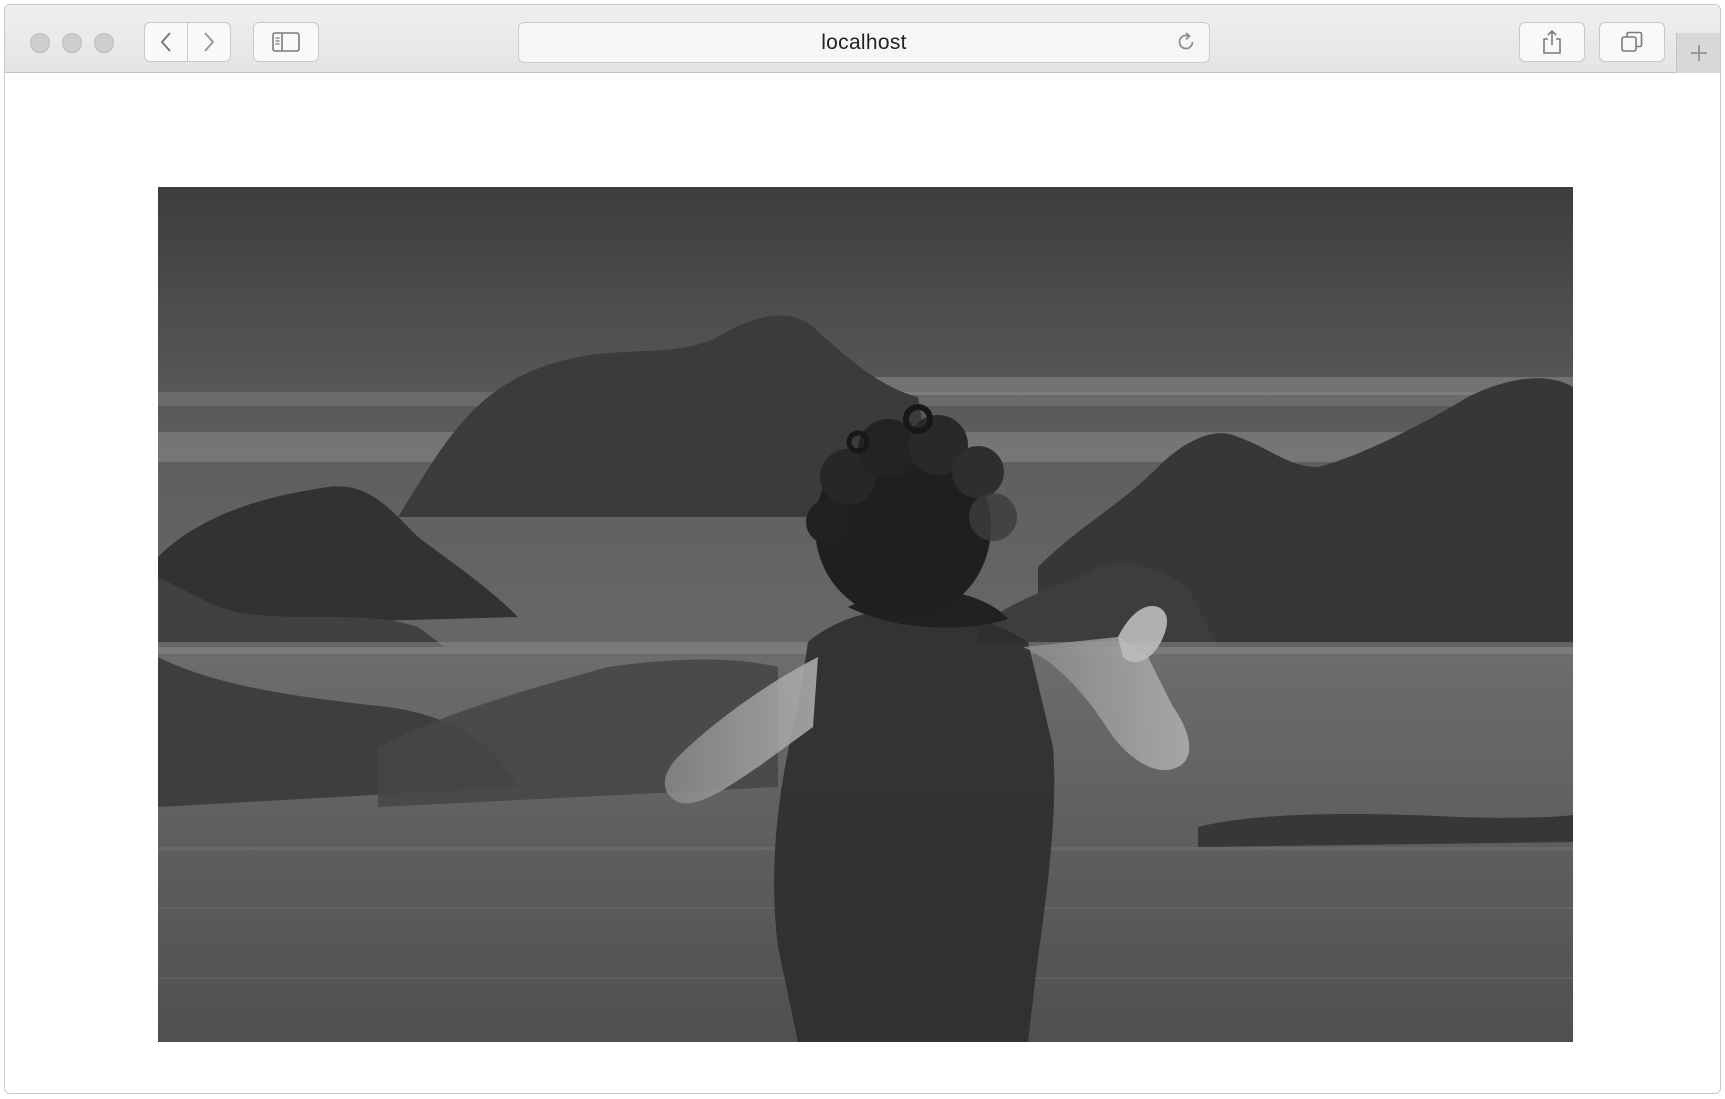 Image resolution: width=1725 pixels, height=1099 pixels. I want to click on chevron-right-icon, so click(209, 42).